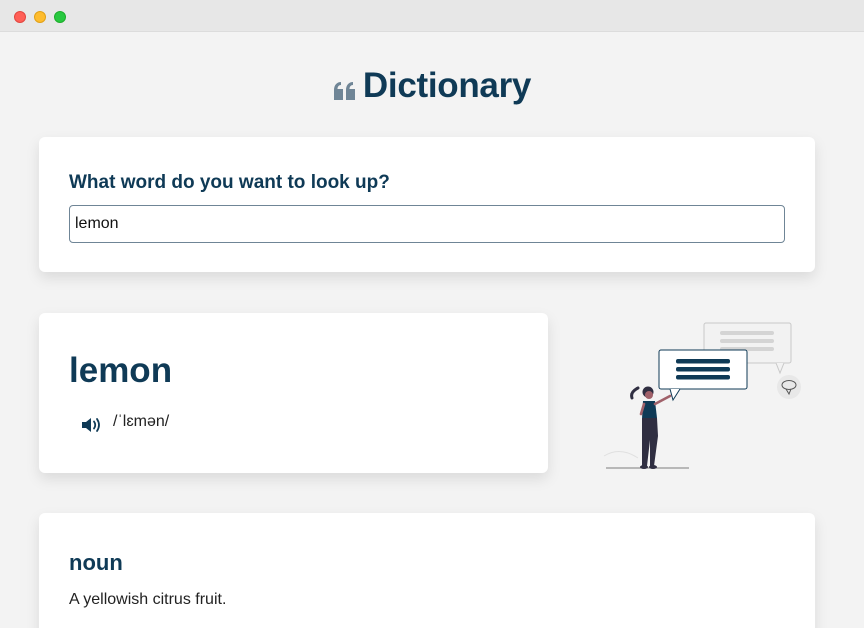 The image size is (864, 628). I want to click on word-title: lemon, so click(121, 370).